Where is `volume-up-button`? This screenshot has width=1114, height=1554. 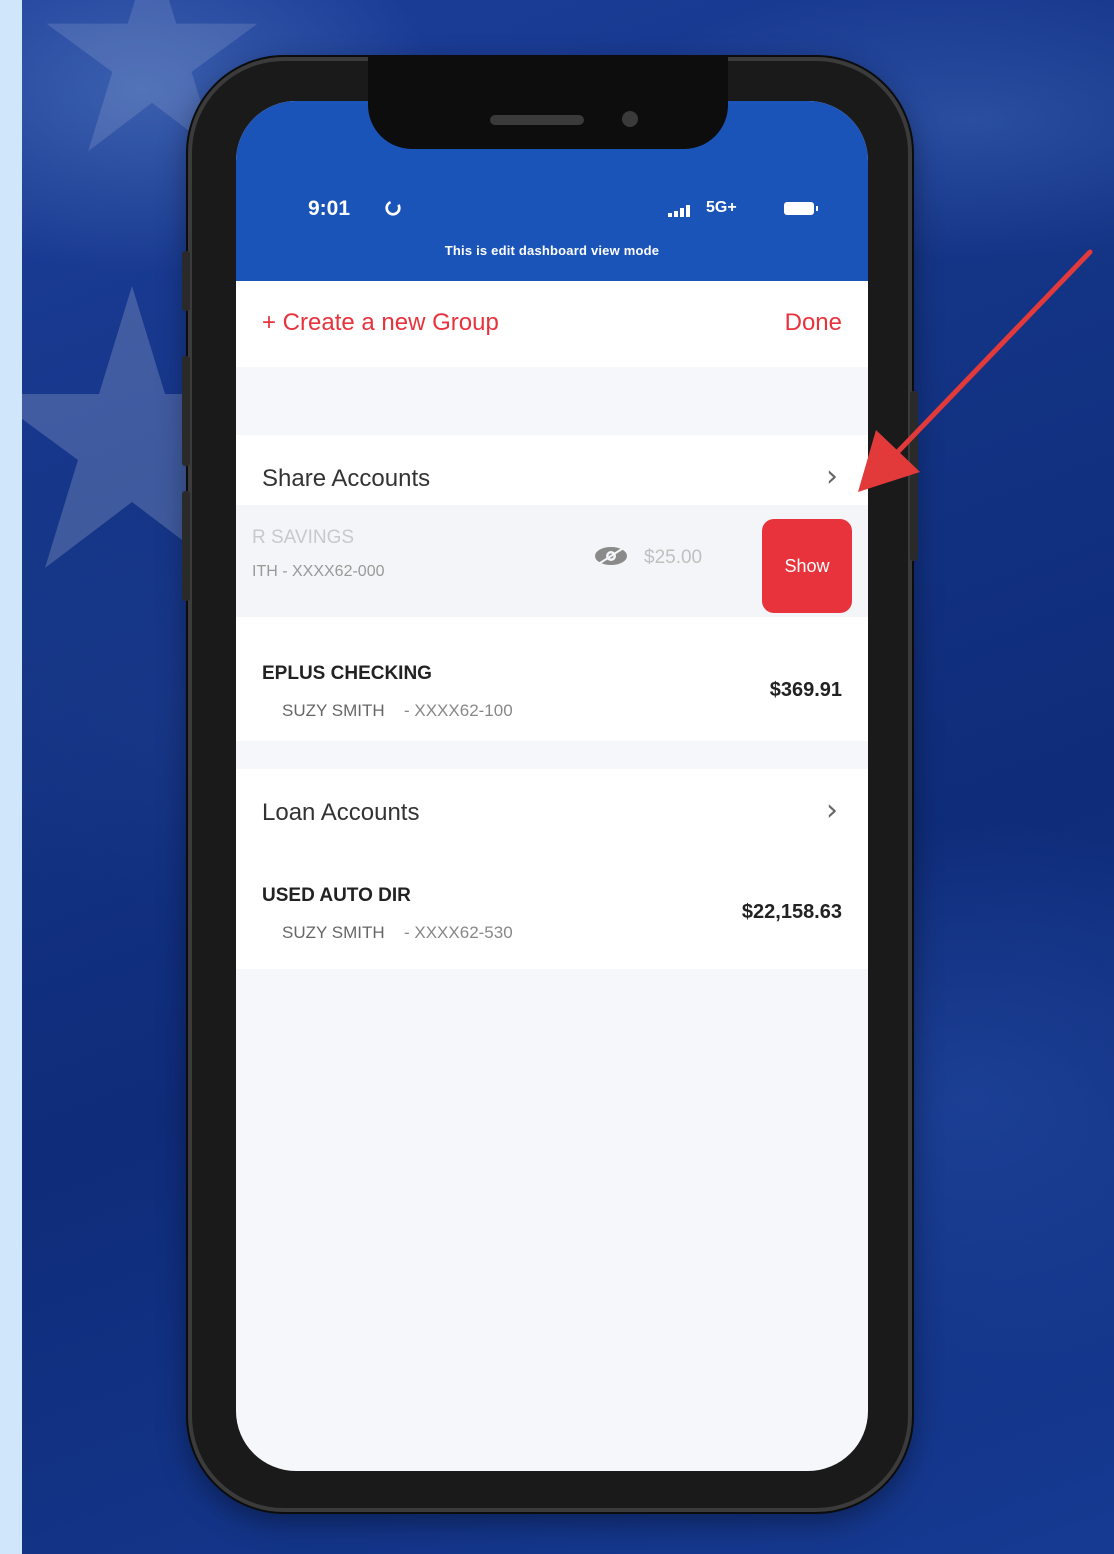 volume-up-button is located at coordinates (186, 411).